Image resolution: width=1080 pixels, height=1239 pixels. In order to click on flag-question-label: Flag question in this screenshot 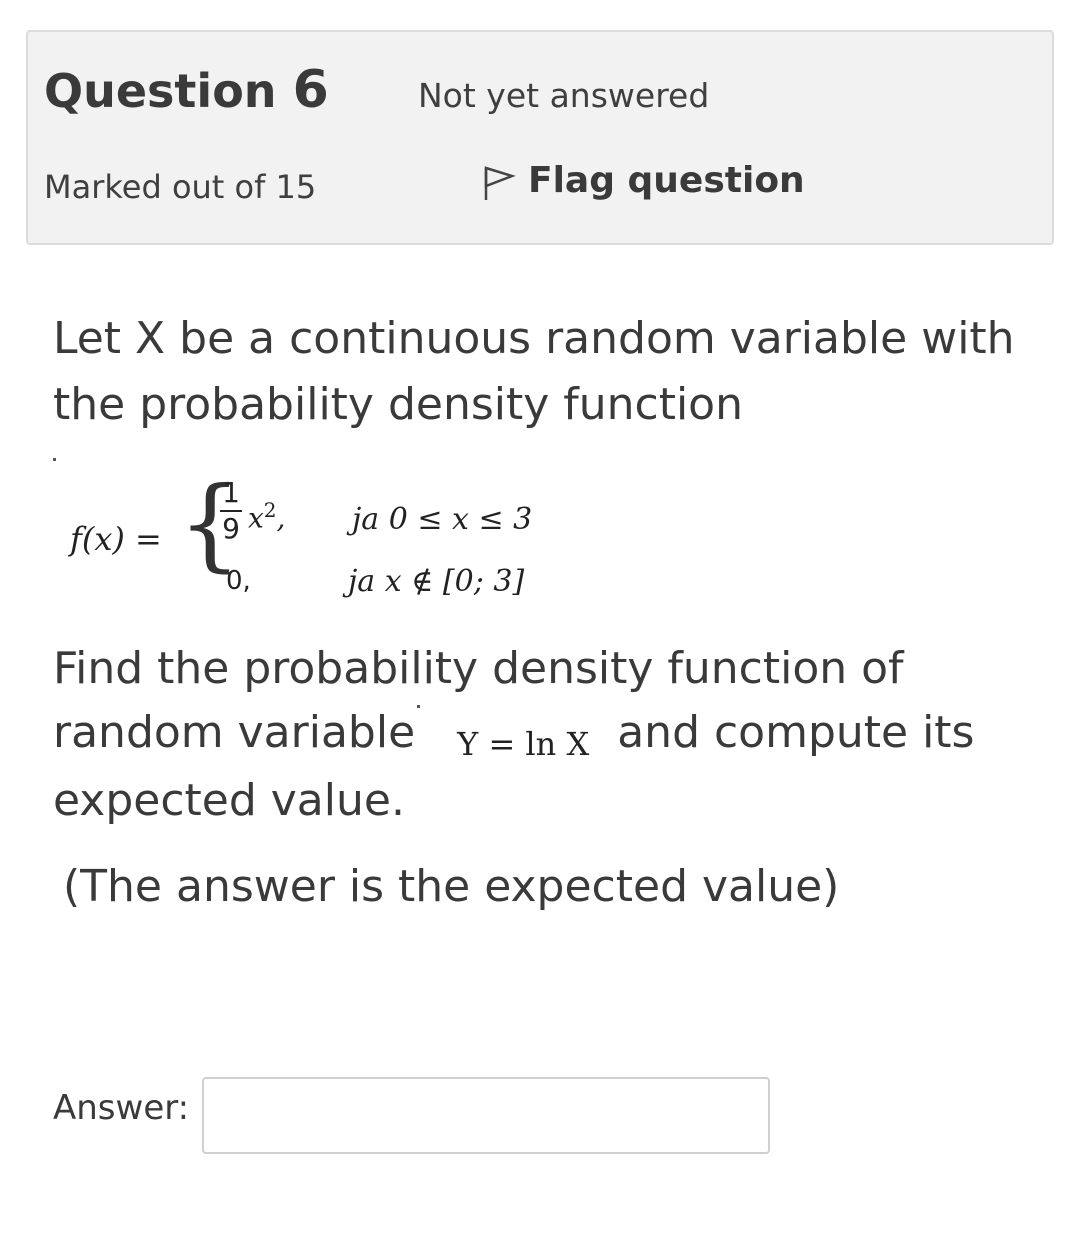, I will do `click(666, 180)`.